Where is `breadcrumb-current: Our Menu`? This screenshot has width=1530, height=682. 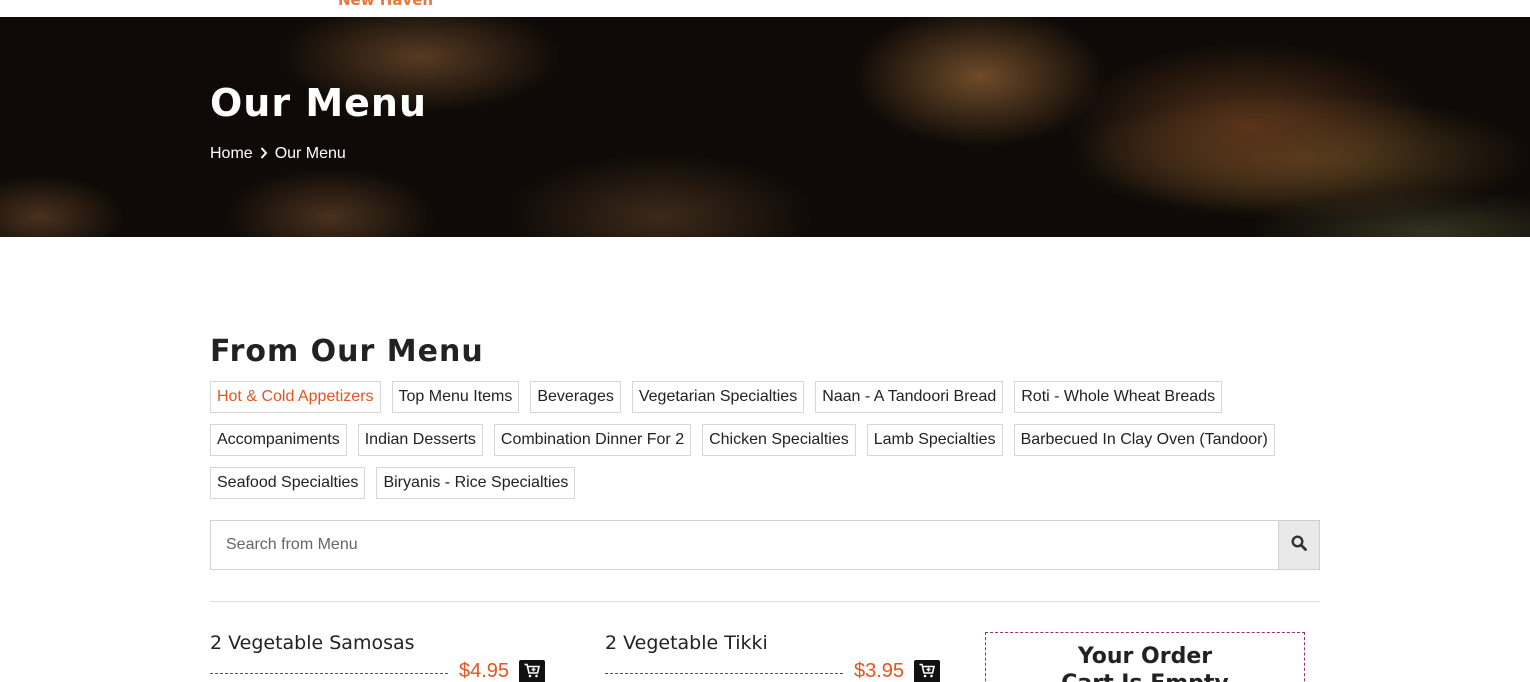 breadcrumb-current: Our Menu is located at coordinates (310, 153).